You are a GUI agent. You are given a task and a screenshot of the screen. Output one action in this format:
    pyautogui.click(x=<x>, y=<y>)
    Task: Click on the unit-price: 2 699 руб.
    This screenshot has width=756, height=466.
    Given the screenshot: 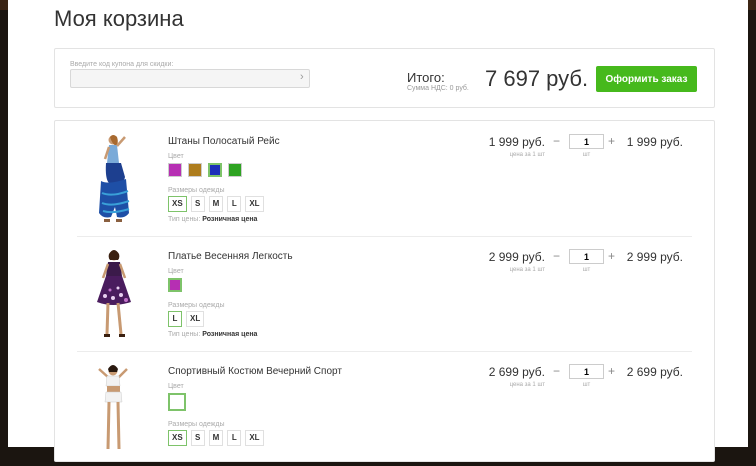 What is the action you would take?
    pyautogui.click(x=516, y=372)
    